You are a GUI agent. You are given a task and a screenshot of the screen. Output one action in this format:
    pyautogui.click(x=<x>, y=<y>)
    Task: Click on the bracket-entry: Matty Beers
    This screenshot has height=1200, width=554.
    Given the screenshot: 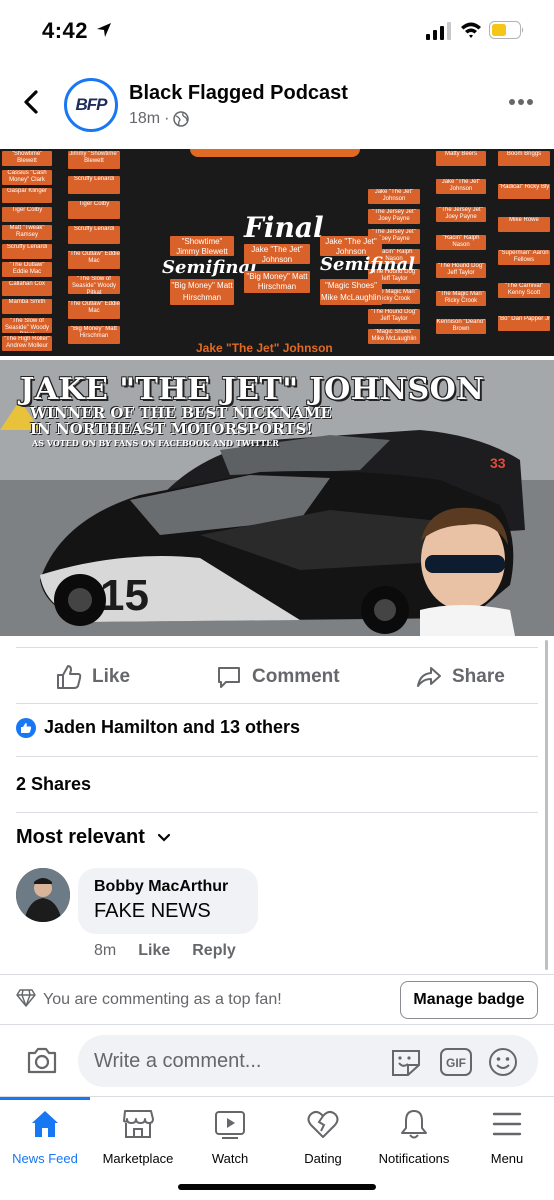 What is the action you would take?
    pyautogui.click(x=461, y=158)
    